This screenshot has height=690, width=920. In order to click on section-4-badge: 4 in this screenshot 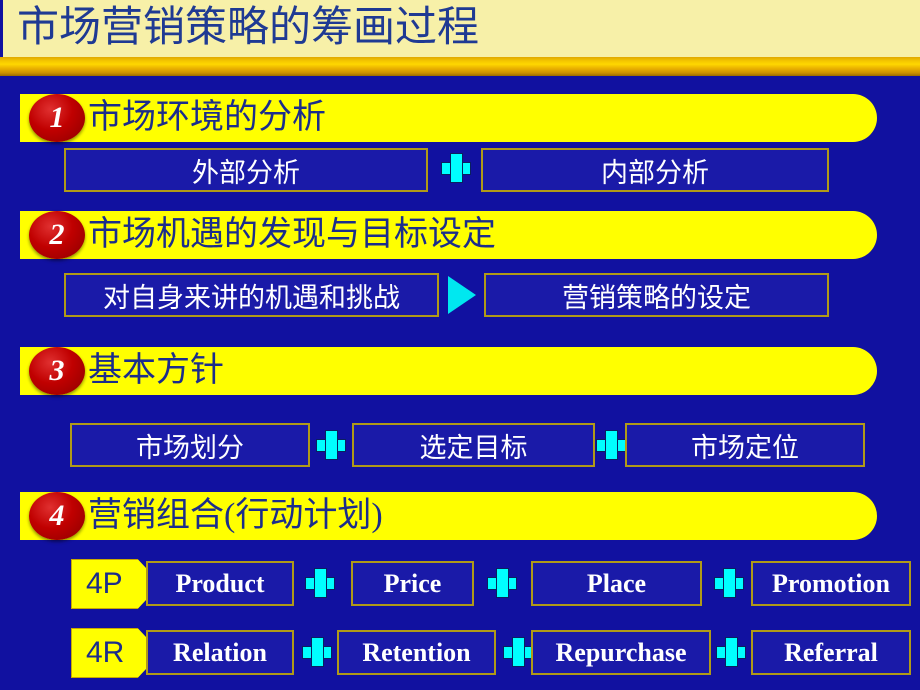, I will do `click(57, 516)`.